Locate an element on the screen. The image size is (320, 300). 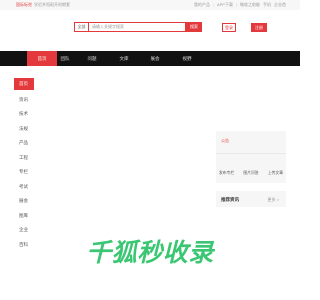
more-link: 更多 > is located at coordinates (273, 200).